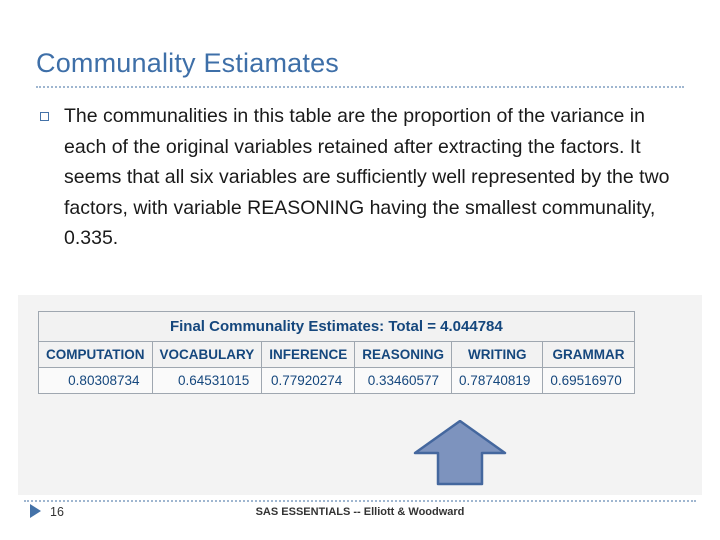 The width and height of the screenshot is (720, 540). What do you see at coordinates (360, 512) in the screenshot?
I see `footer-text: SAS ESSENTIALS -- Elliott & Woodward` at bounding box center [360, 512].